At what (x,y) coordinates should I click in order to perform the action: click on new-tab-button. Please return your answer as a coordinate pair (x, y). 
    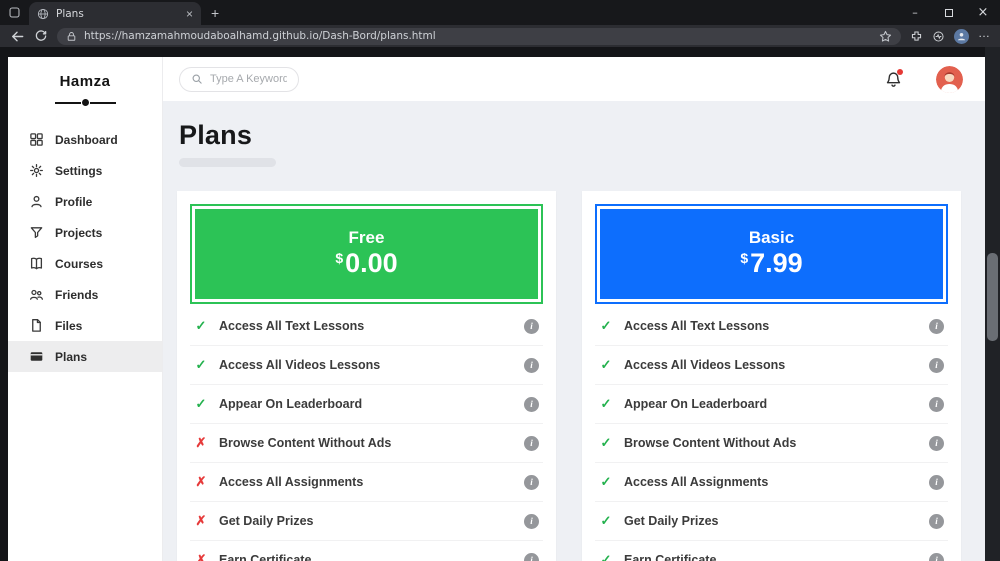
    Looking at the image, I should click on (215, 13).